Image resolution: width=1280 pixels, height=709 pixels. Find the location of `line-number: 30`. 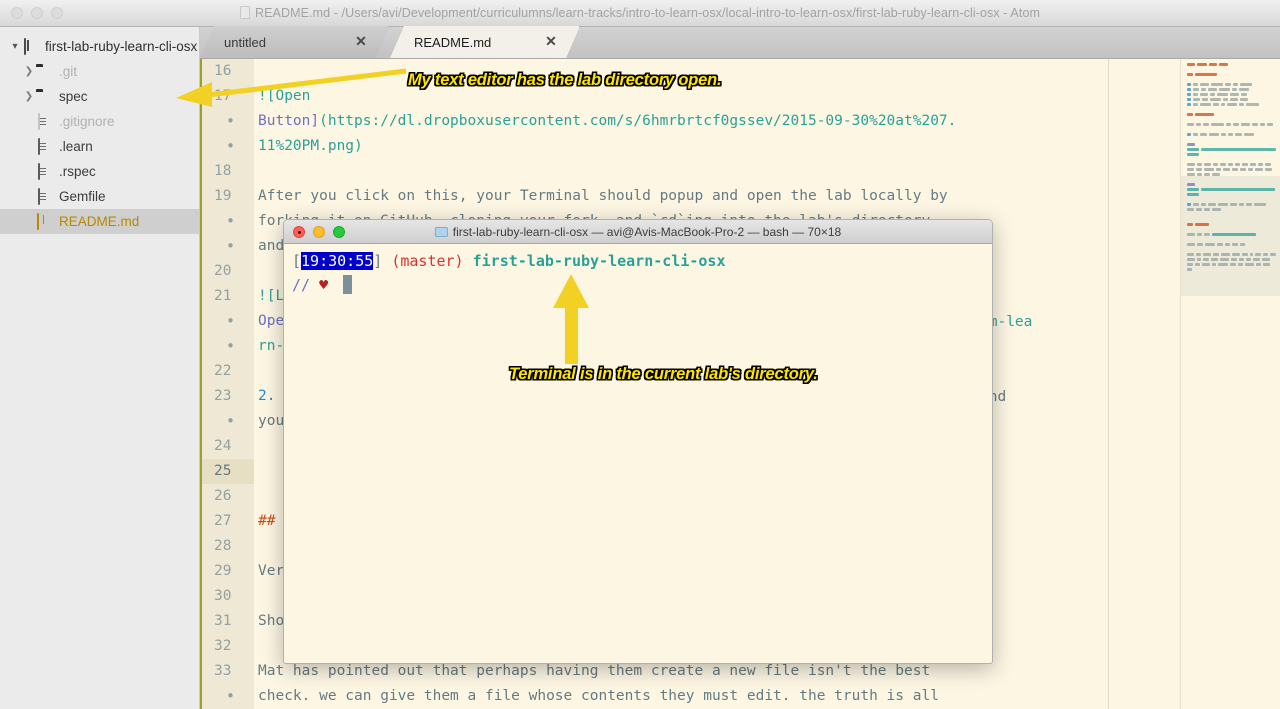

line-number: 30 is located at coordinates (223, 596).